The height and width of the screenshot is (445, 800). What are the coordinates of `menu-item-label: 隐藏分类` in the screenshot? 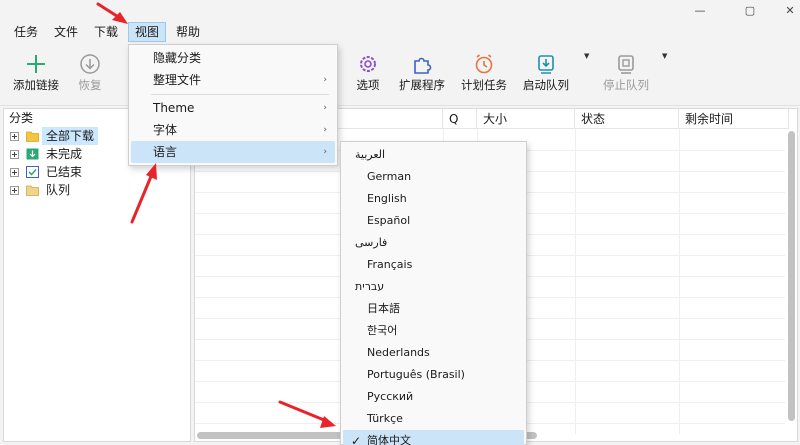 It's located at (177, 58).